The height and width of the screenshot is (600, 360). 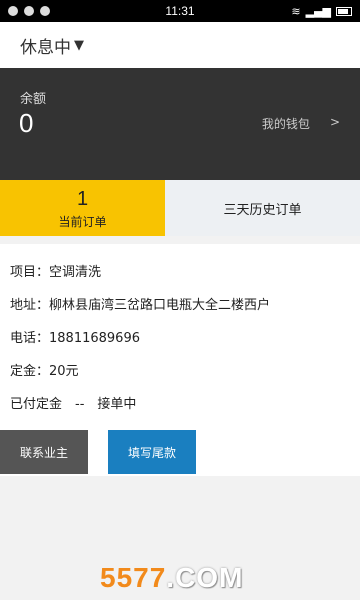 I want to click on fill-balance-button: 填写尾款, so click(x=152, y=452).